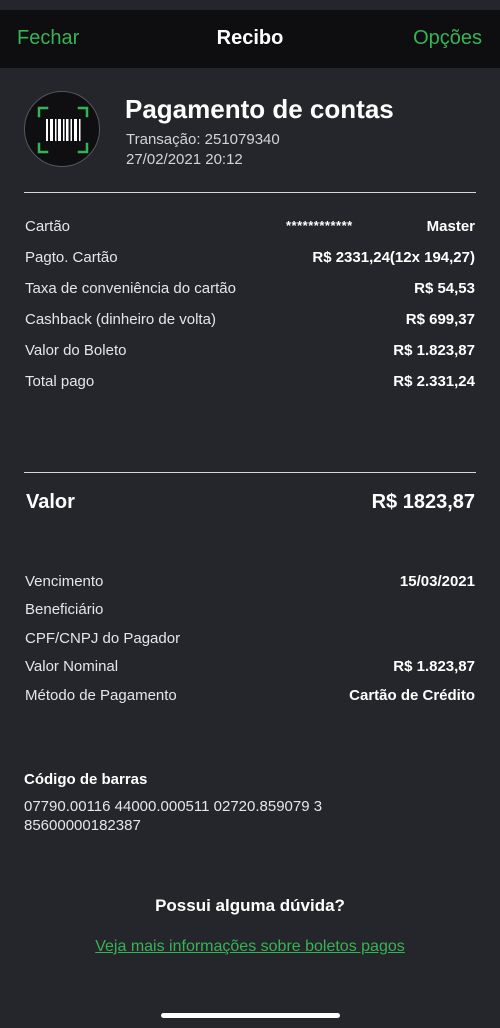 This screenshot has width=500, height=1028. Describe the element at coordinates (250, 383) in the screenshot. I see `payment-row: Total pago R$ 2.331,24` at that location.